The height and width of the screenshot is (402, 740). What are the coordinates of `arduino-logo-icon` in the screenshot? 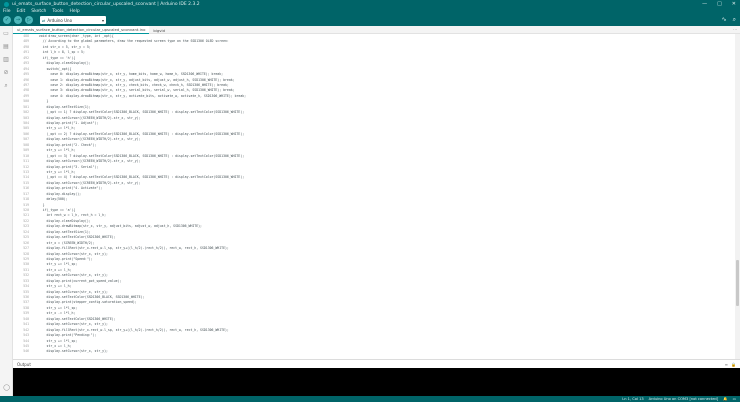 It's located at (6, 4).